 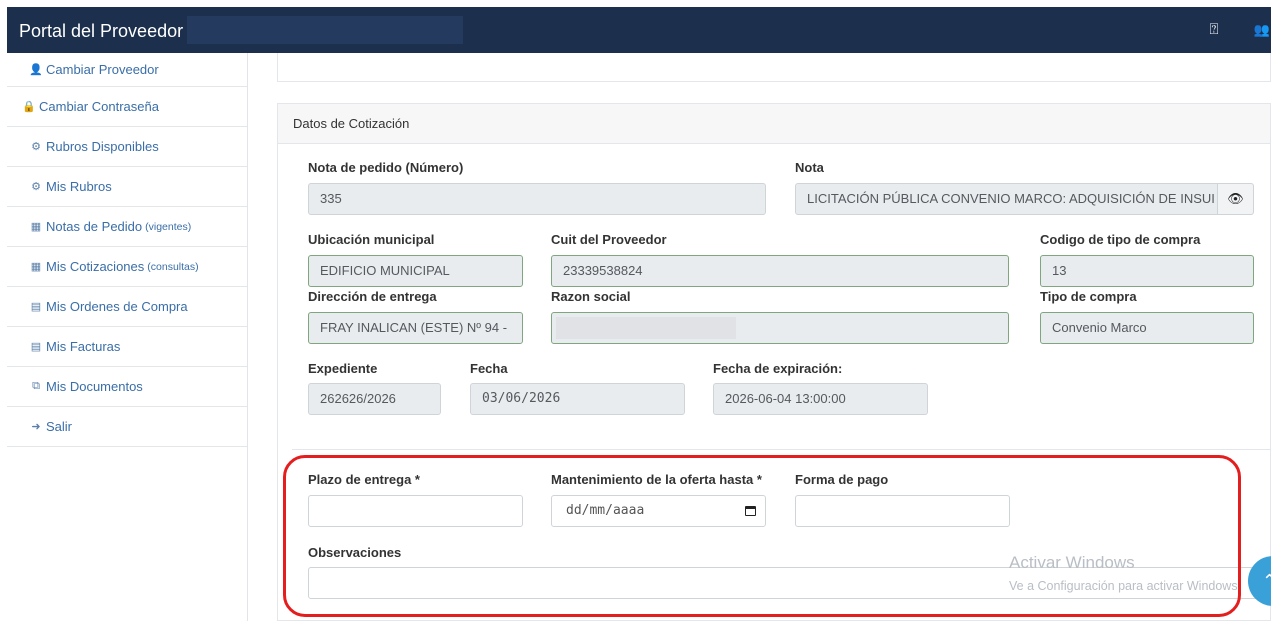 What do you see at coordinates (102, 146) in the screenshot?
I see `sidebar-item-label: Rubros Disponibles` at bounding box center [102, 146].